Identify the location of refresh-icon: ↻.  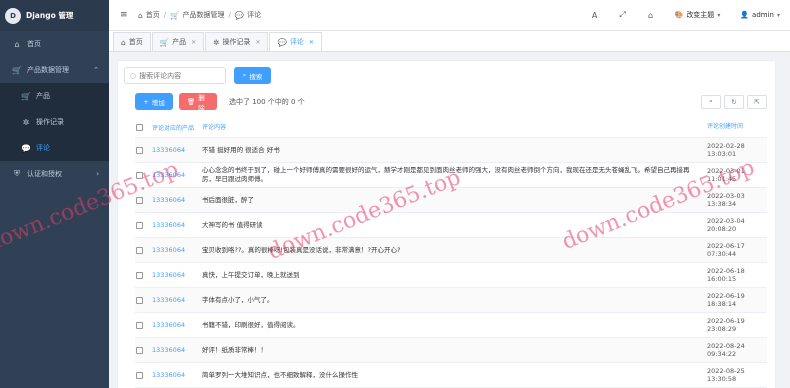
(734, 101).